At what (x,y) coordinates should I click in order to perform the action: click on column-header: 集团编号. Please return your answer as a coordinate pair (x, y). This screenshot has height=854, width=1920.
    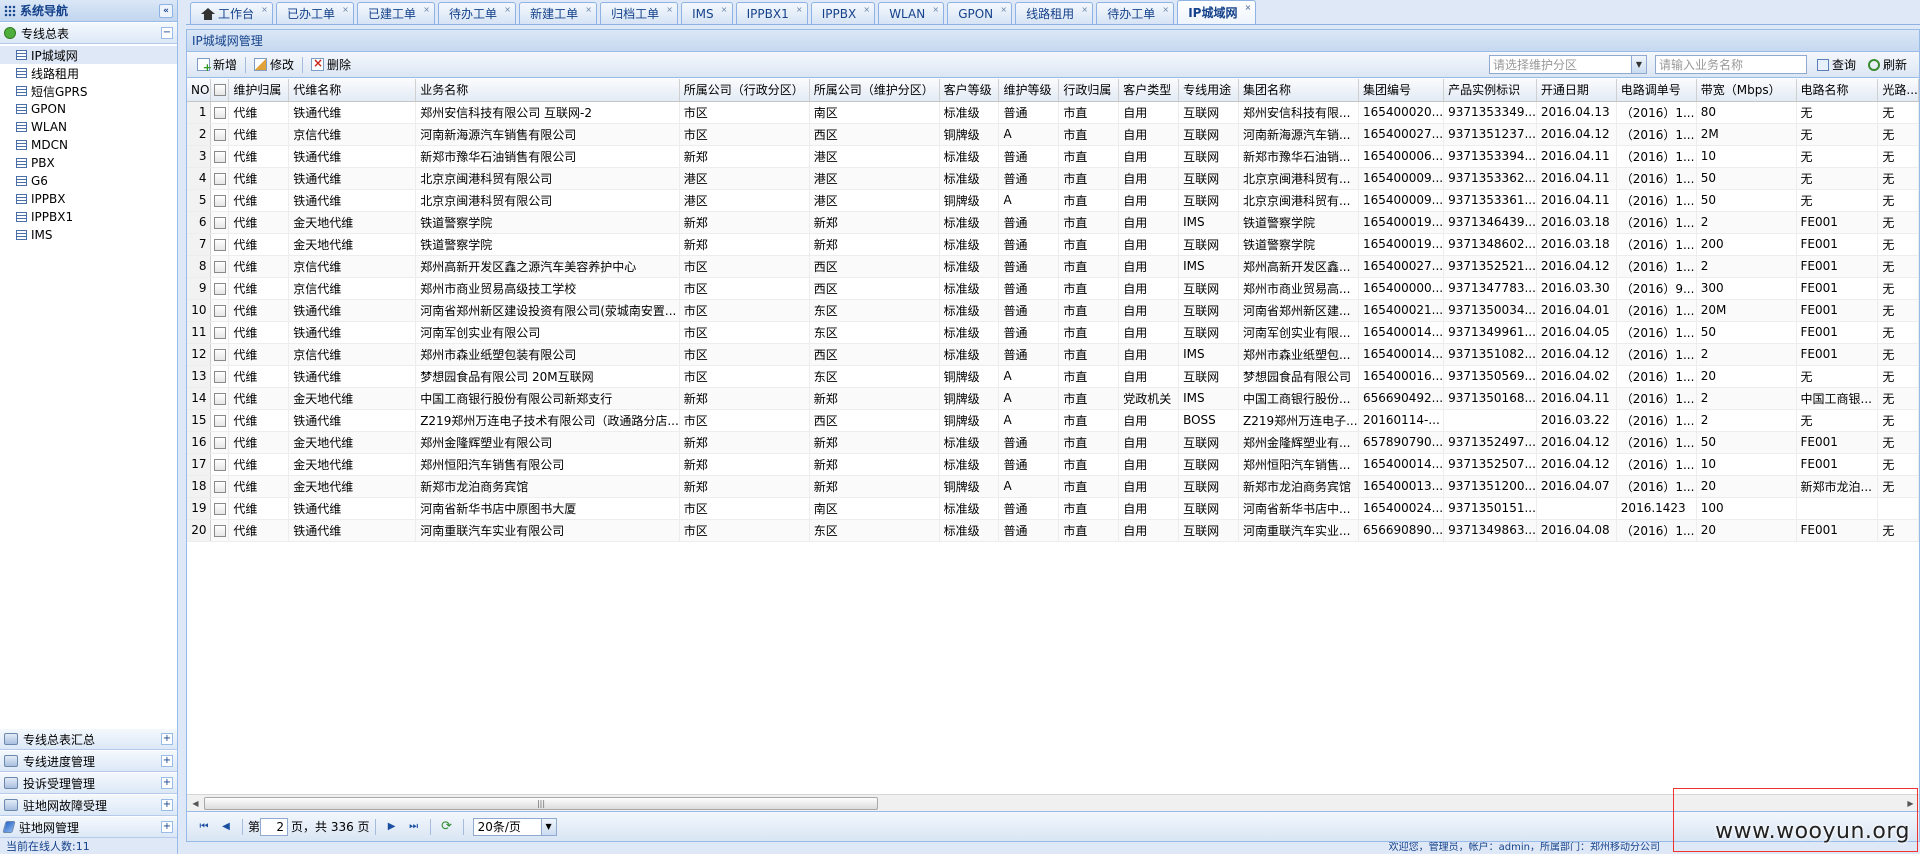
    Looking at the image, I should click on (1401, 90).